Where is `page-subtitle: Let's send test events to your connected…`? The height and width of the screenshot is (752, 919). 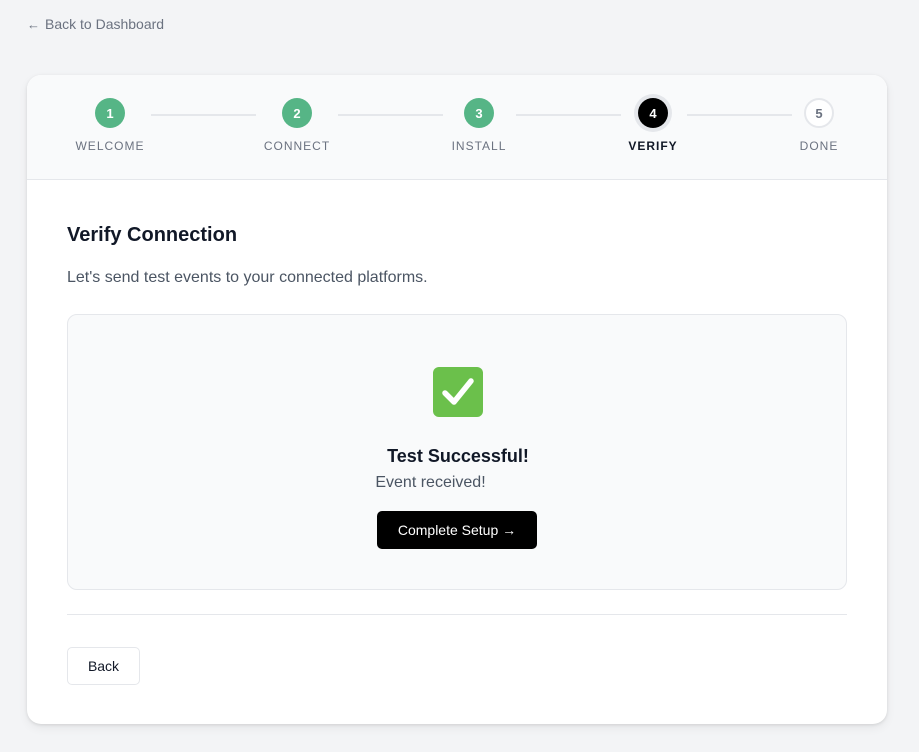
page-subtitle: Let's send test events to your connected… is located at coordinates (247, 277).